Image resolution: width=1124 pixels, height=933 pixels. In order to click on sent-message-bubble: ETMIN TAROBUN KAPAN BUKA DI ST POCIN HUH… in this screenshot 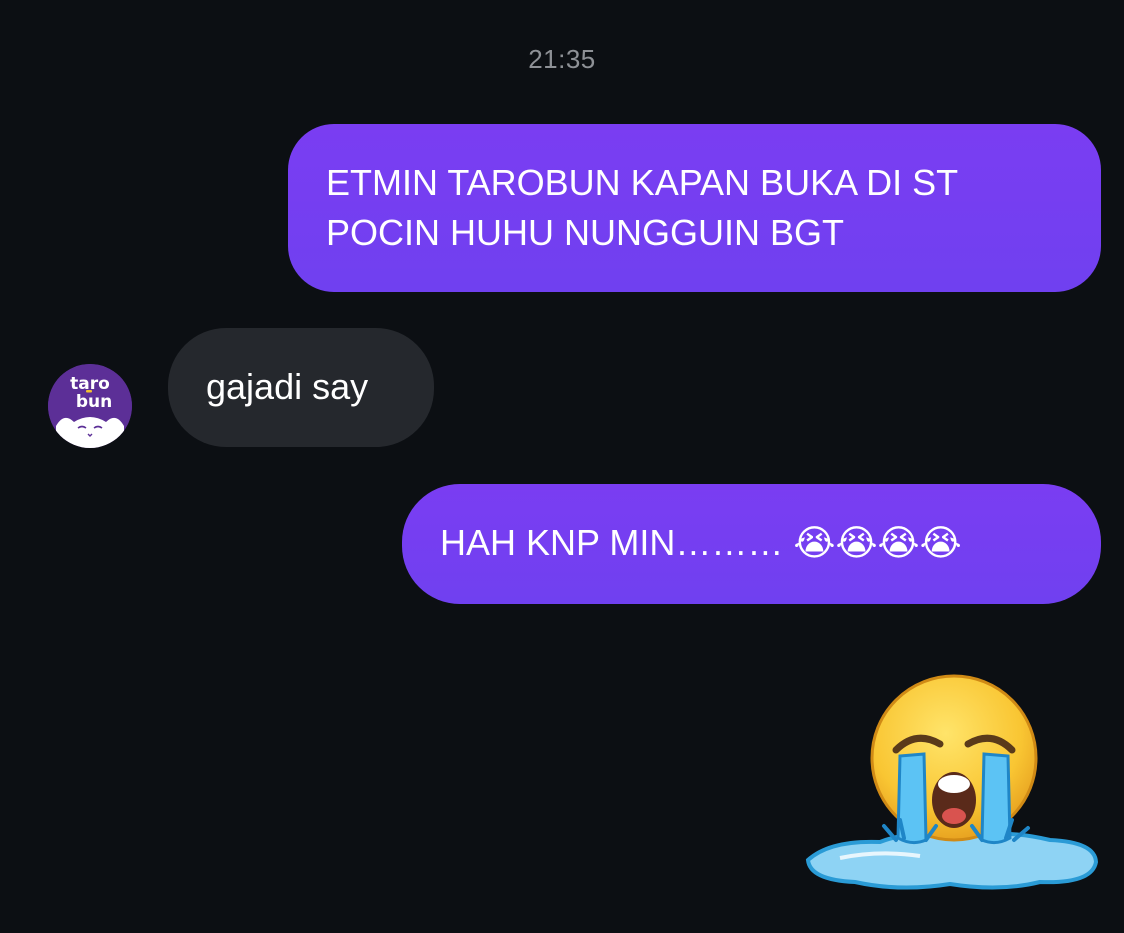, I will do `click(694, 208)`.